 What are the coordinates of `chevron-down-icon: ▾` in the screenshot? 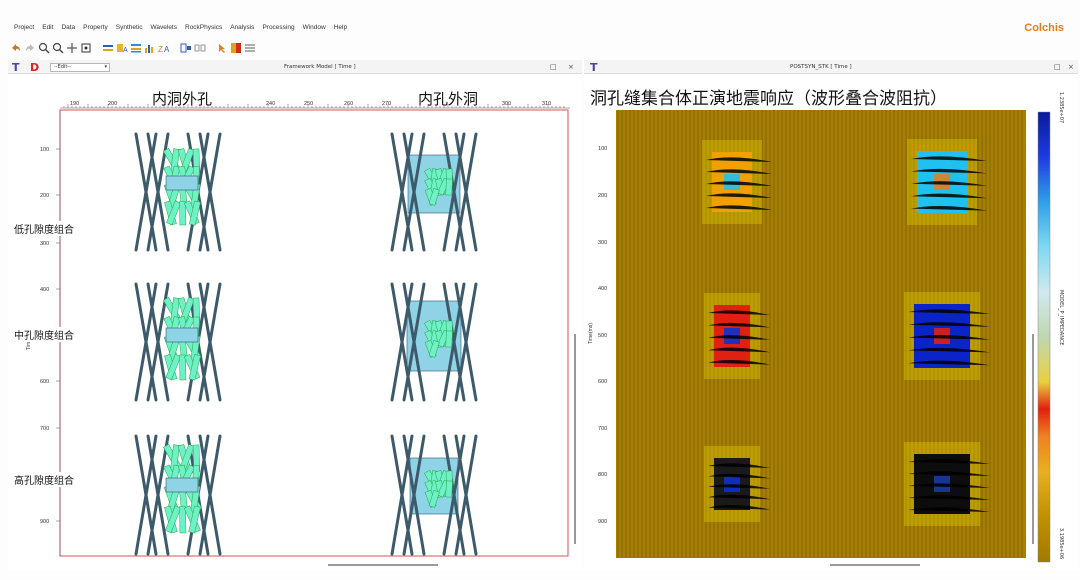 It's located at (105, 67).